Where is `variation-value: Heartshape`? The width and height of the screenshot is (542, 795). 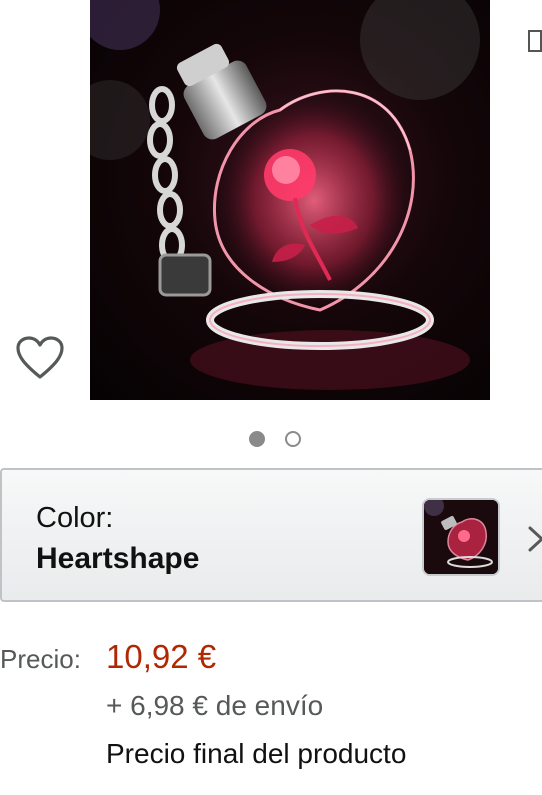
variation-value: Heartshape is located at coordinates (118, 558).